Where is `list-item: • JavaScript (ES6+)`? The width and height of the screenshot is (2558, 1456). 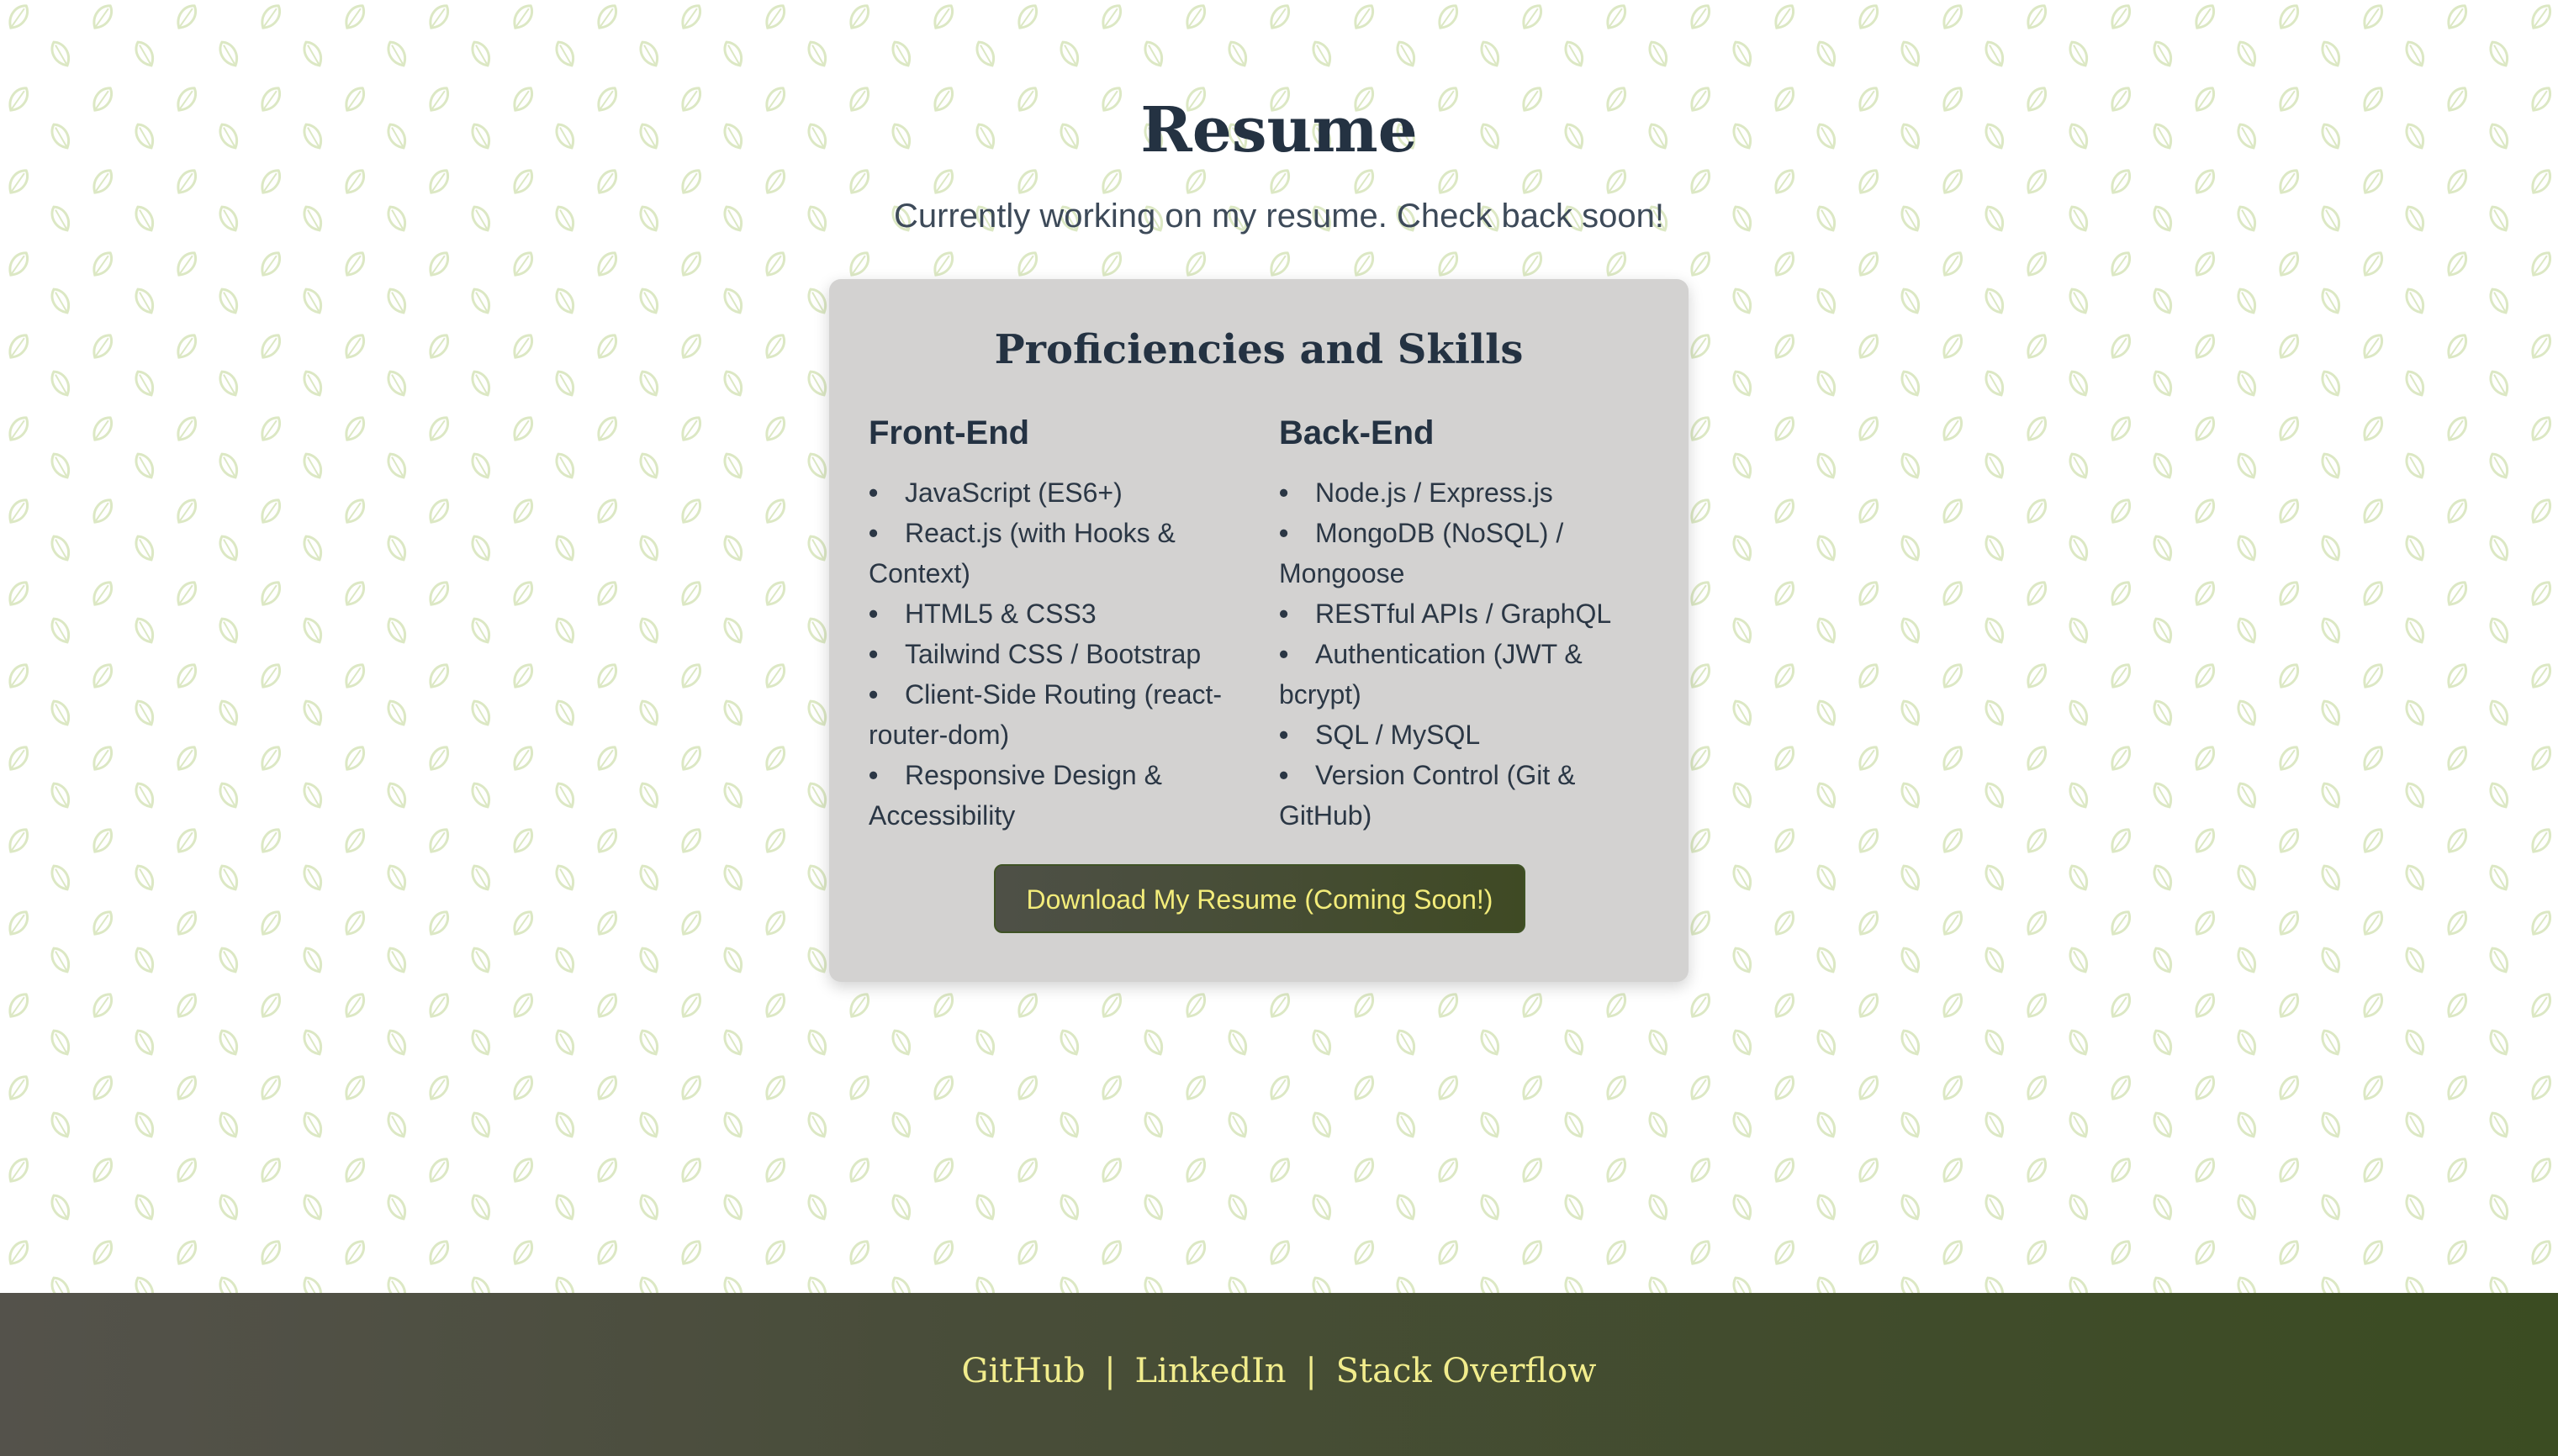
list-item: • JavaScript (ES6+) is located at coordinates (1058, 492).